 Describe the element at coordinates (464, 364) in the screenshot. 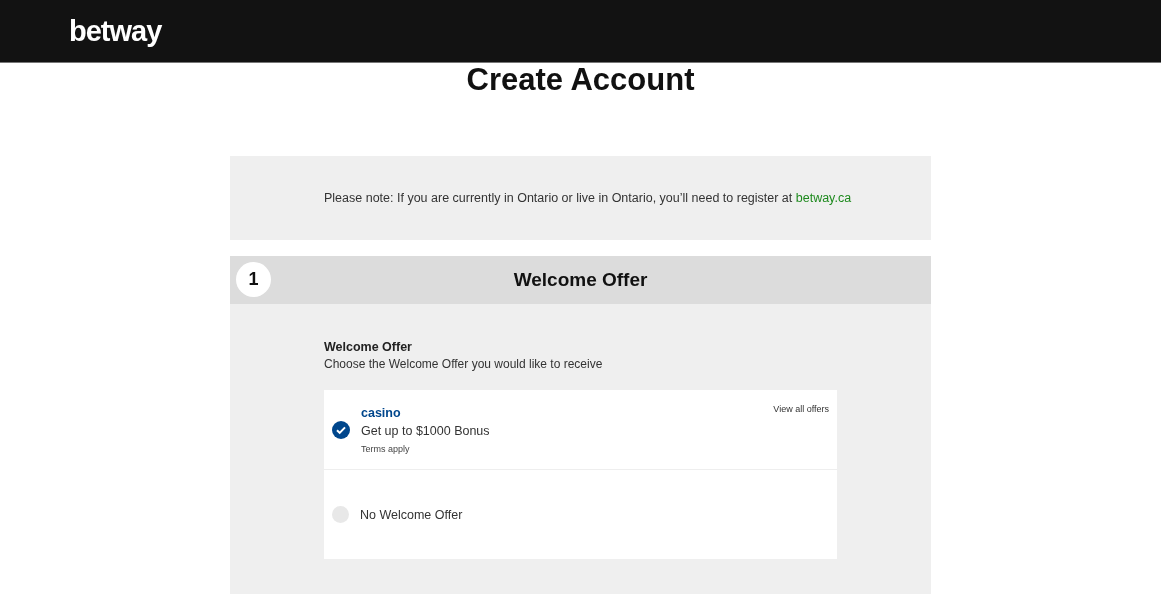

I see `section-description: Choose the Welcome Offer you would like to receive` at that location.